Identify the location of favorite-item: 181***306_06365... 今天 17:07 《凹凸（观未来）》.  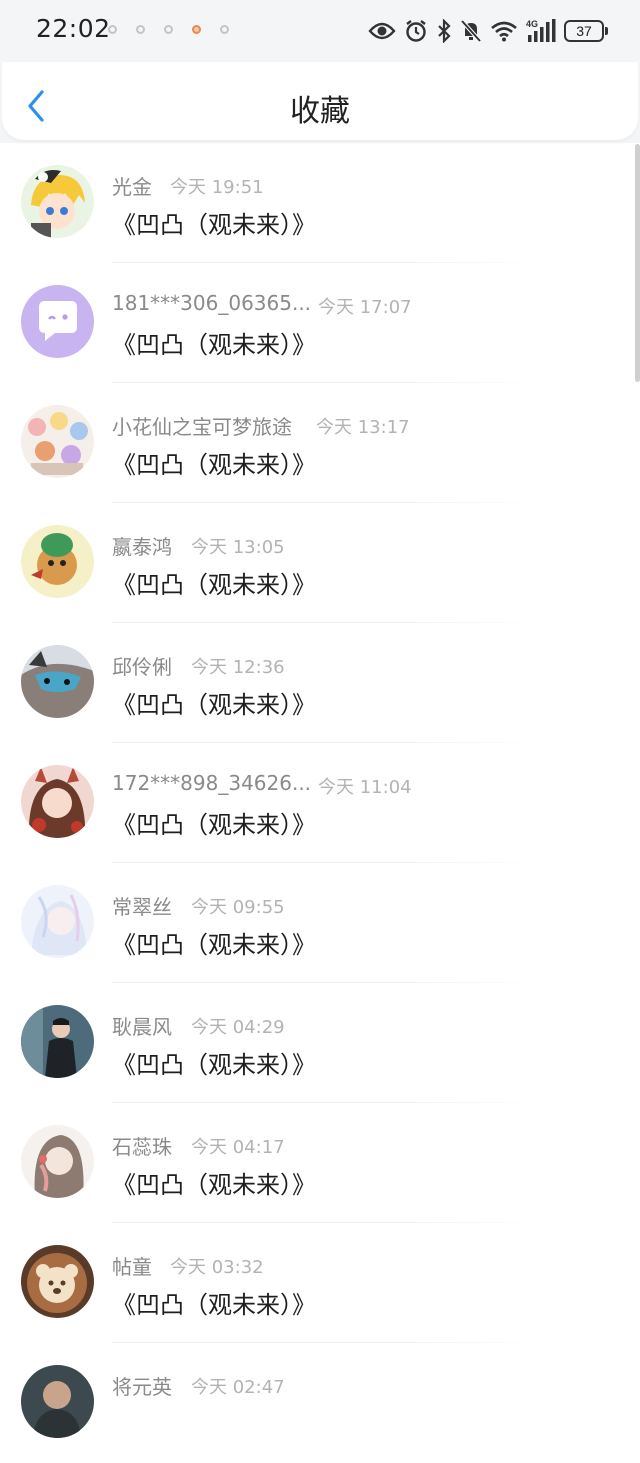
(320, 323).